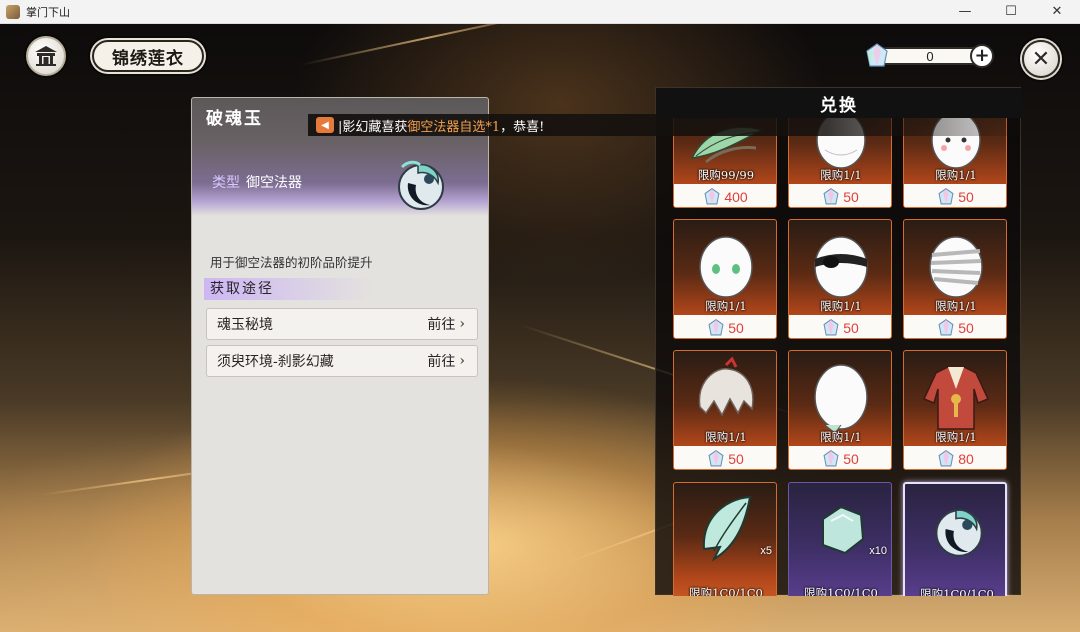 The height and width of the screenshot is (632, 1080). Describe the element at coordinates (540, 12) in the screenshot. I see `window-titlebar: 掌门下山 — ☐ ✕` at that location.